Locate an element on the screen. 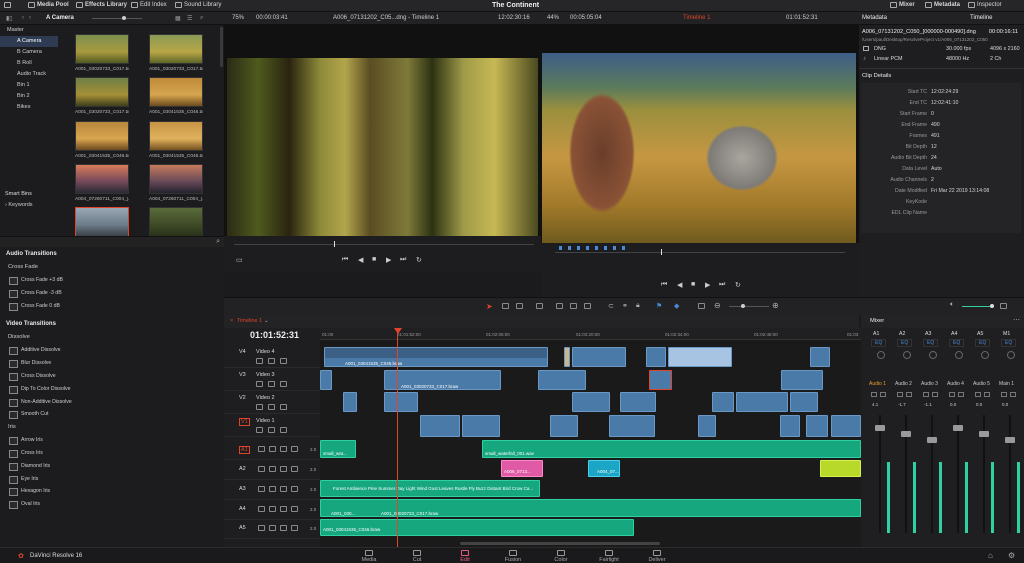 The image size is (1024, 563). track-header: A2 2.0 is located at coordinates (272, 470).